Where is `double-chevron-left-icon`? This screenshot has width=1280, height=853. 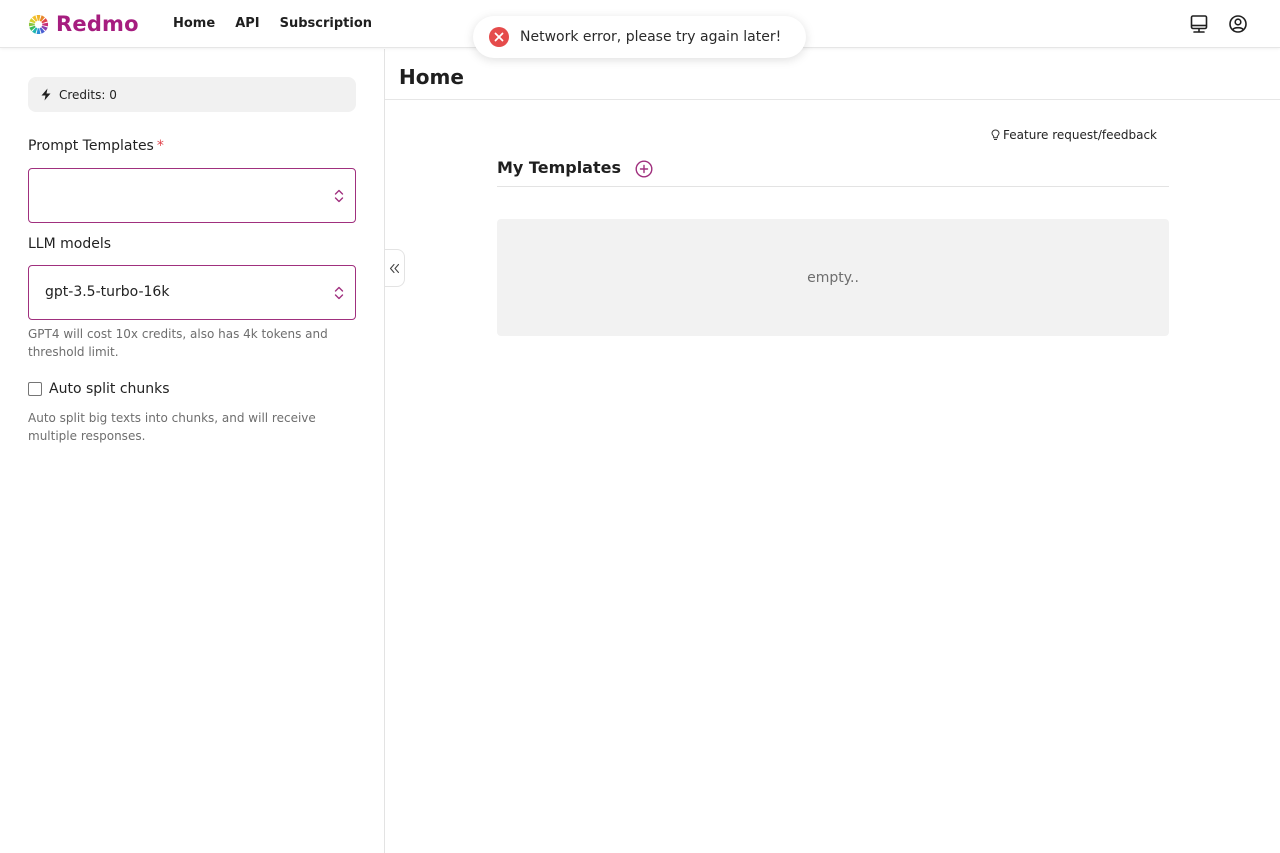
double-chevron-left-icon is located at coordinates (394, 268).